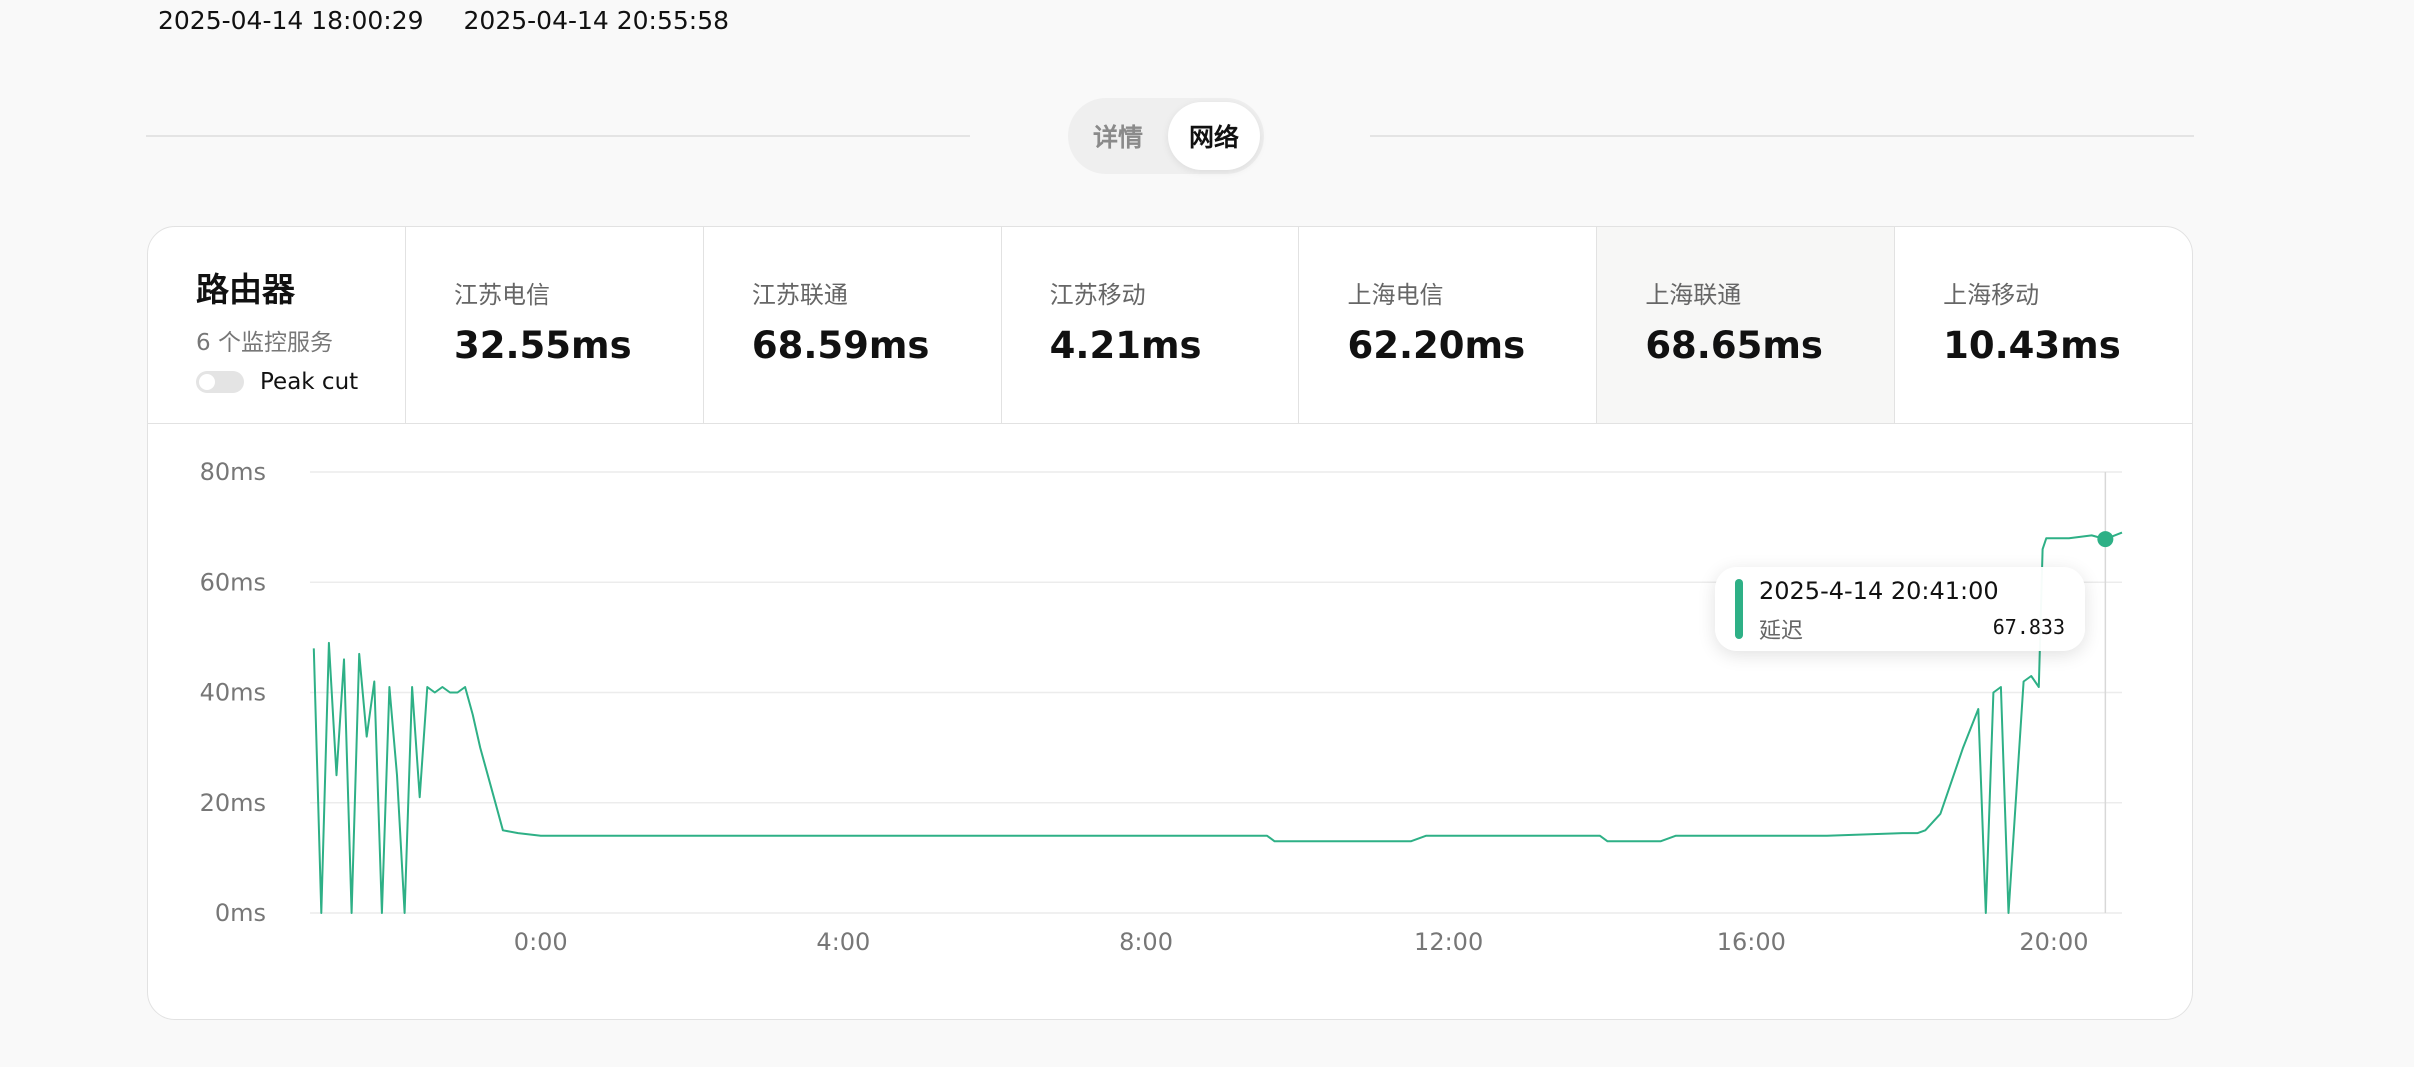 The height and width of the screenshot is (1067, 2414). Describe the element at coordinates (1448, 942) in the screenshot. I see `x-tick-label: 12:00` at that location.